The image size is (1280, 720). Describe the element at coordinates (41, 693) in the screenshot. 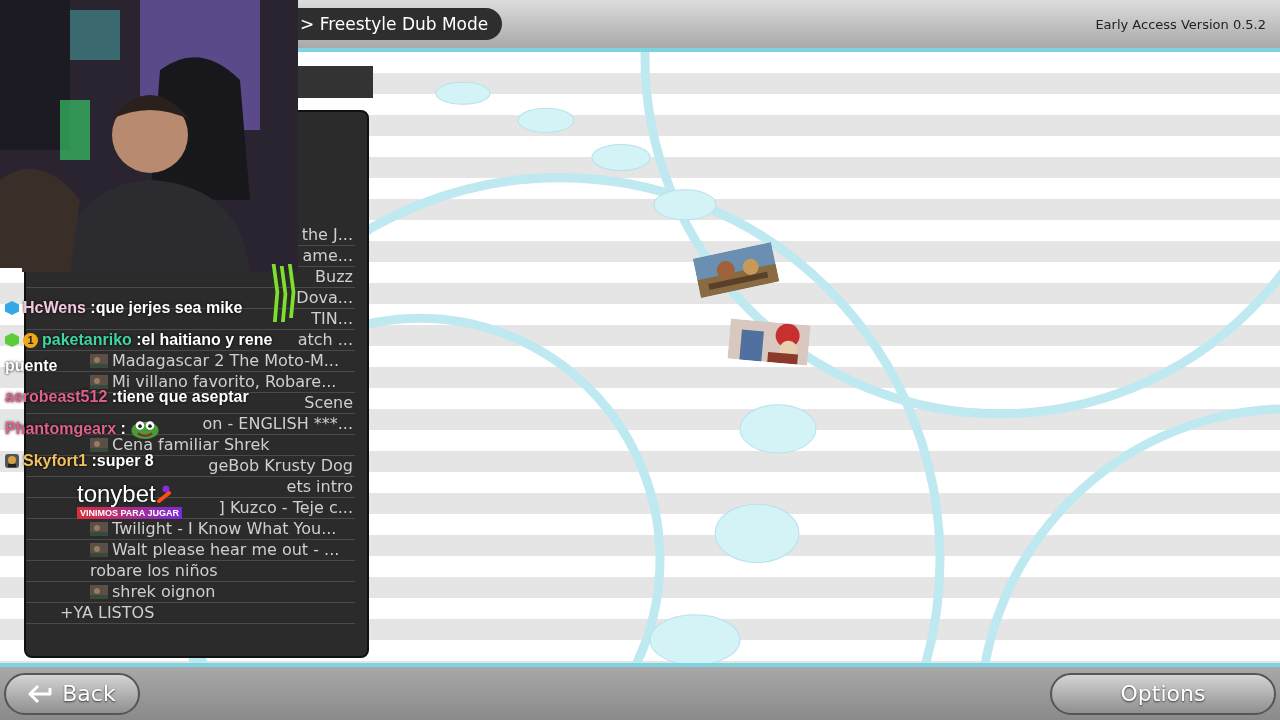

I see `back-arrow-icon` at that location.